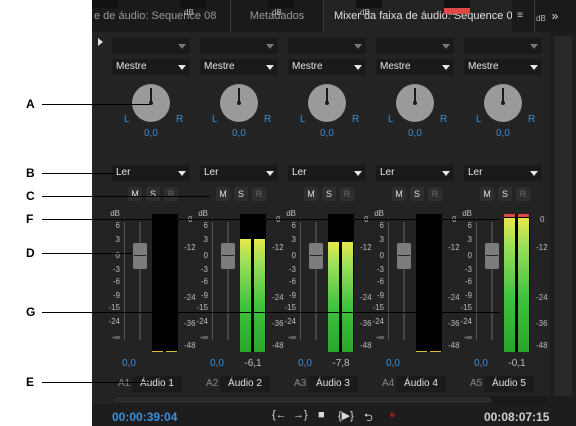  What do you see at coordinates (144, 417) in the screenshot?
I see `current-timecode: 00:00:39:04` at bounding box center [144, 417].